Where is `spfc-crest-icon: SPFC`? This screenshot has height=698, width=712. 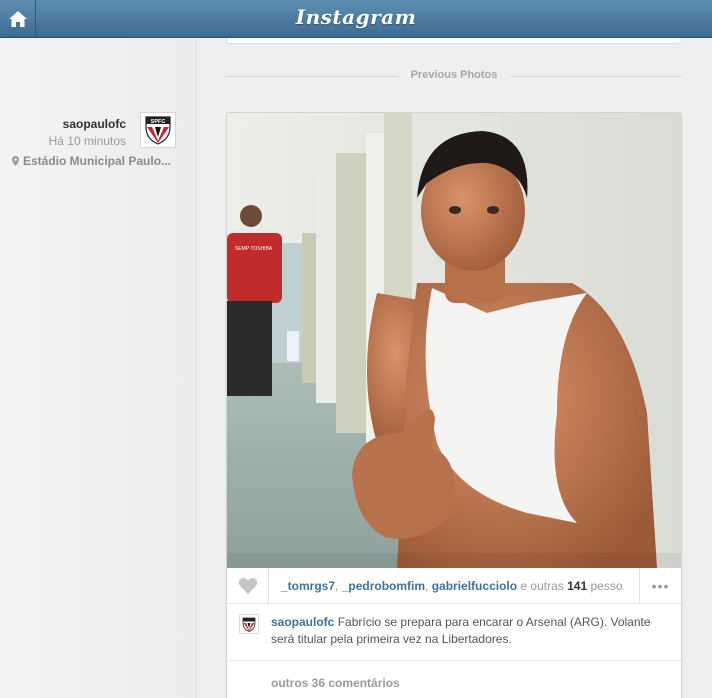
spfc-crest-icon: SPFC is located at coordinates (158, 130).